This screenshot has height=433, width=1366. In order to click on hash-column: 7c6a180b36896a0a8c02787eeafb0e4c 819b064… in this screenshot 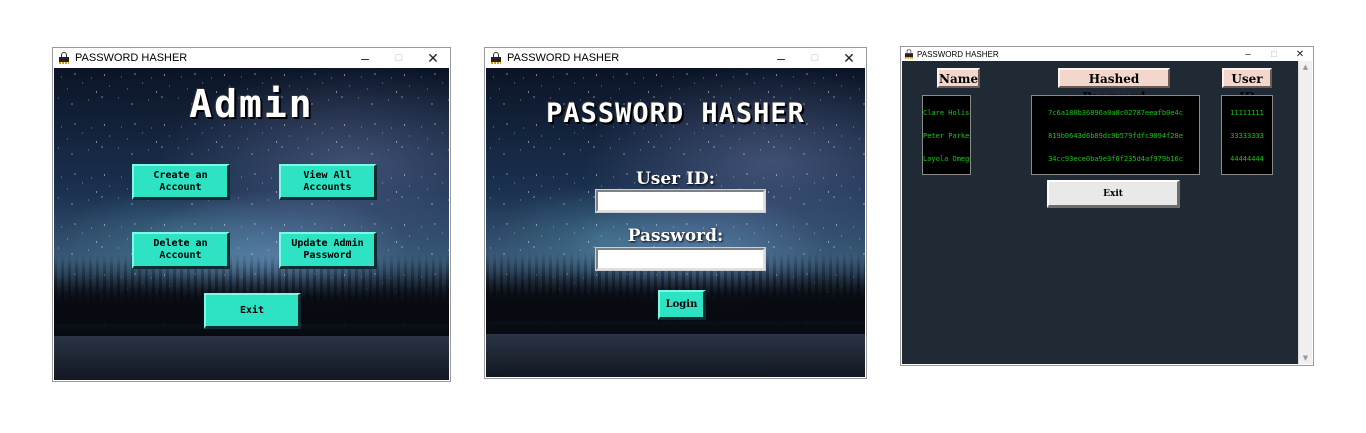, I will do `click(1115, 135)`.